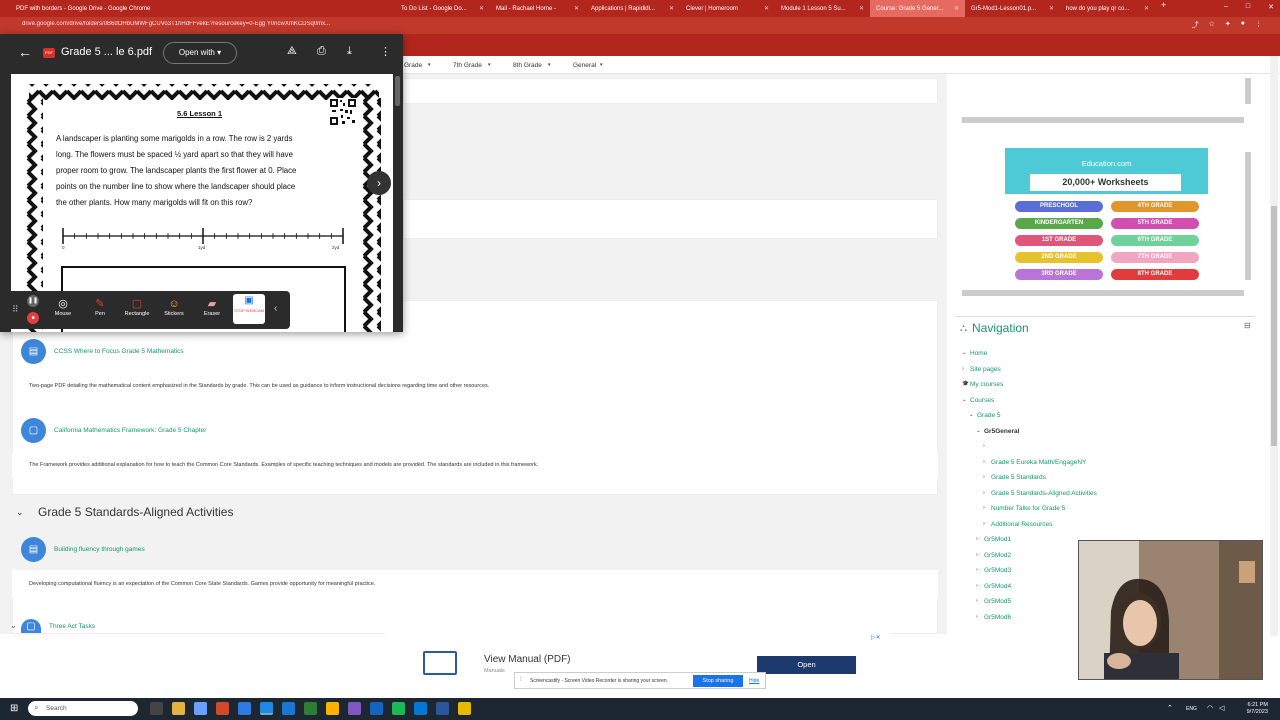 The height and width of the screenshot is (720, 1280). Describe the element at coordinates (1107, 8) in the screenshot. I see `browser-tab: how do you play qr co... ✕` at that location.